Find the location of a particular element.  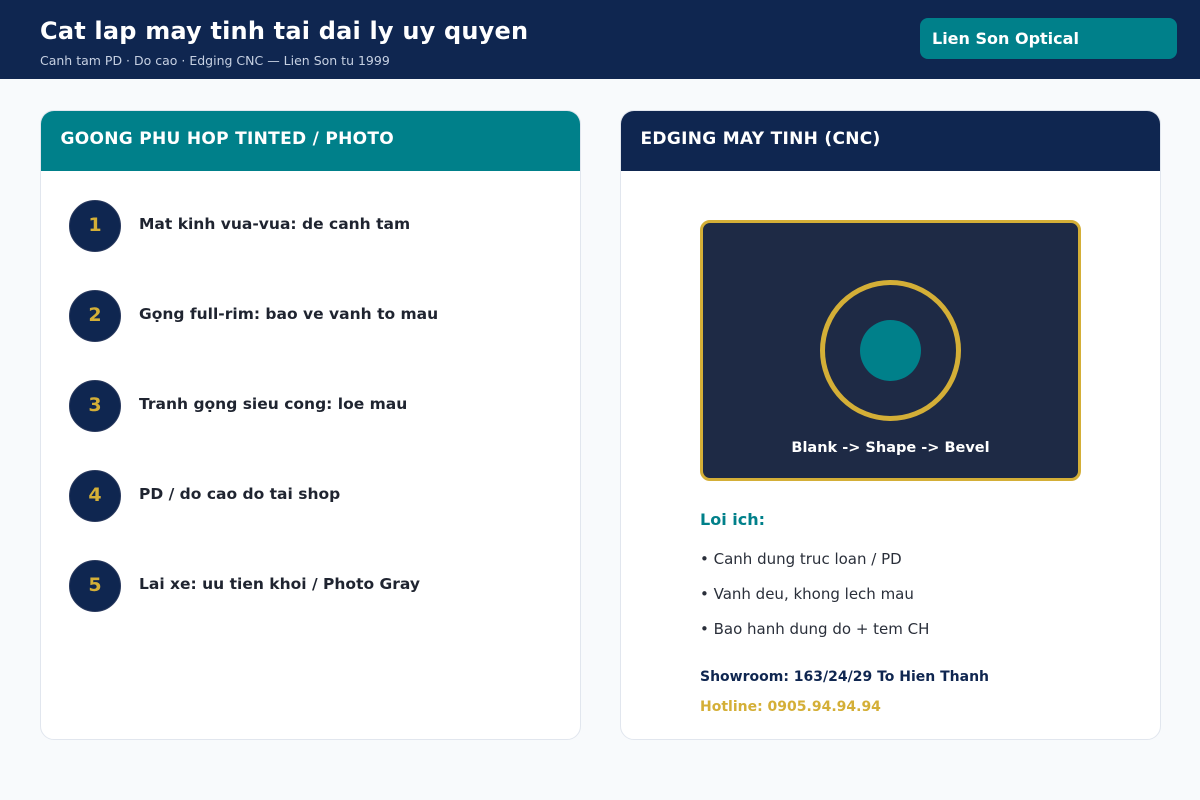

step-number-badge: 2 is located at coordinates (95, 316).